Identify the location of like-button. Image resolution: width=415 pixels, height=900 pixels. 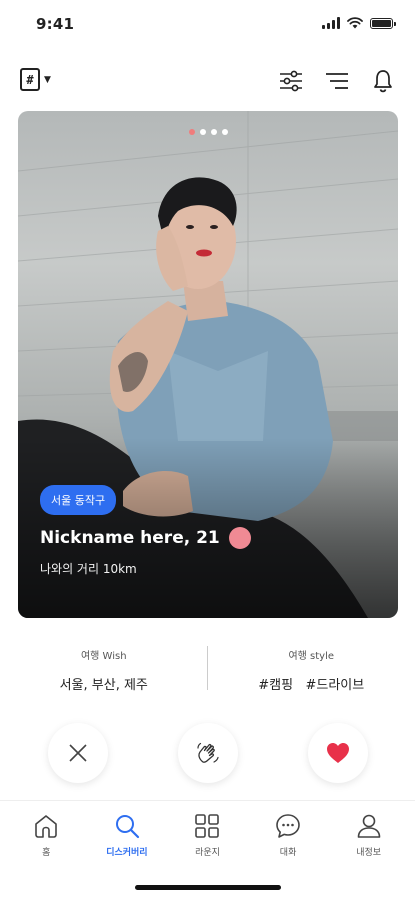
(337, 753).